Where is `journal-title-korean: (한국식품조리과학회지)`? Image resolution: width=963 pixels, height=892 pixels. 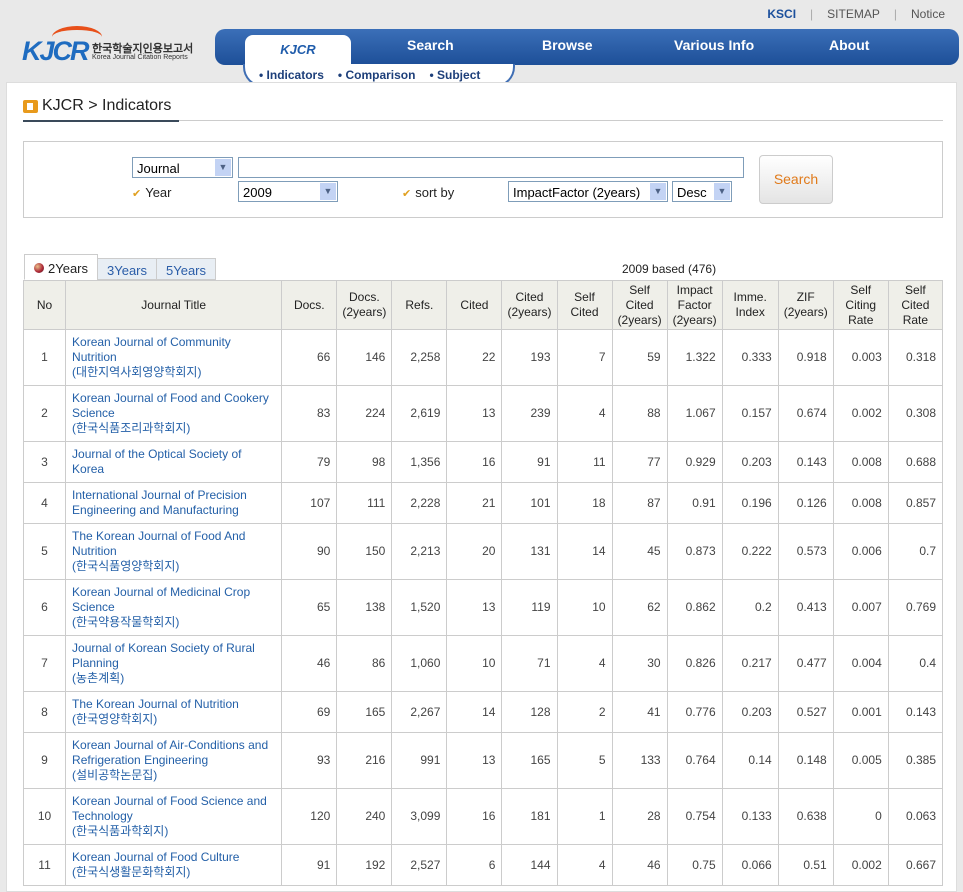
journal-title-korean: (한국식품조리과학회지) is located at coordinates (173, 428).